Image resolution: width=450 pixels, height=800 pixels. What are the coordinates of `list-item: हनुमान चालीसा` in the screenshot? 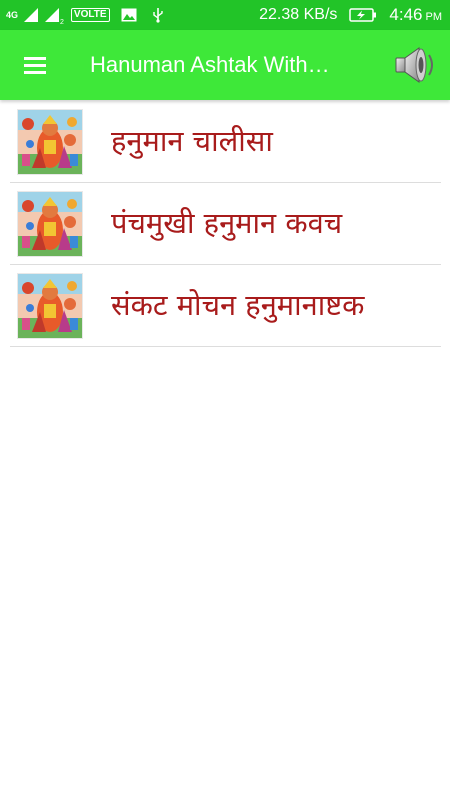 It's located at (225, 142).